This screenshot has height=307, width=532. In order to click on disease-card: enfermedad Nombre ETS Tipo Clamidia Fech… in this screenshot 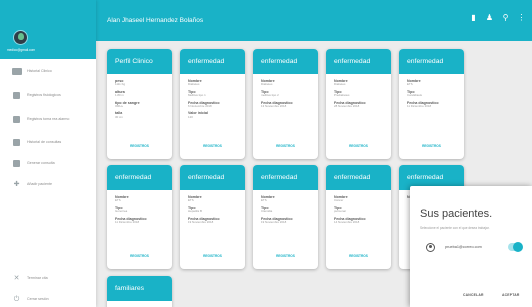, I will do `click(285, 217)`.